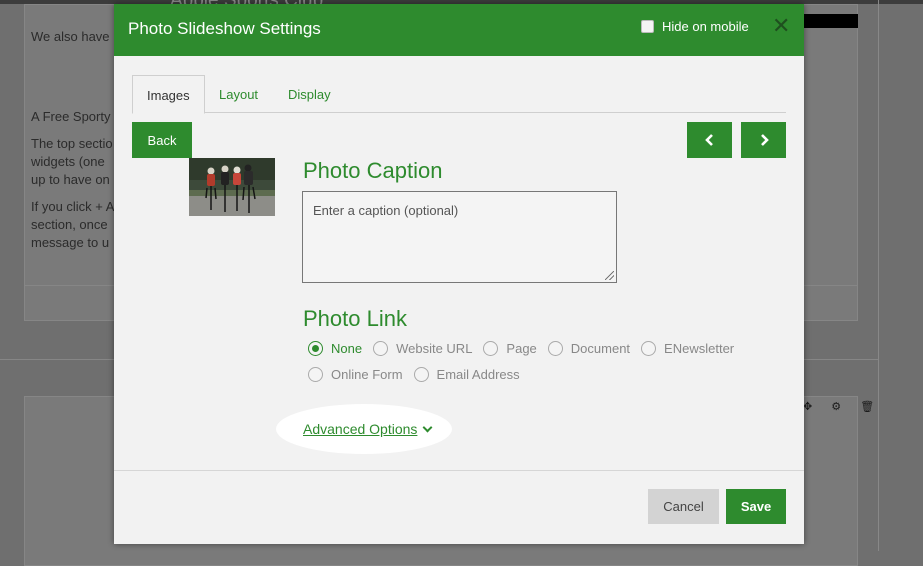  Describe the element at coordinates (224, 28) in the screenshot. I see `modal-title: Photo Slideshow Settings` at that location.